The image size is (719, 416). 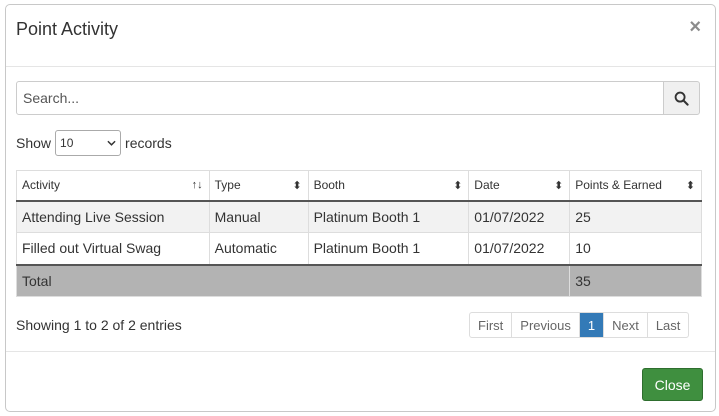 What do you see at coordinates (388, 186) in the screenshot?
I see `column-header-booth: Booth ⬍` at bounding box center [388, 186].